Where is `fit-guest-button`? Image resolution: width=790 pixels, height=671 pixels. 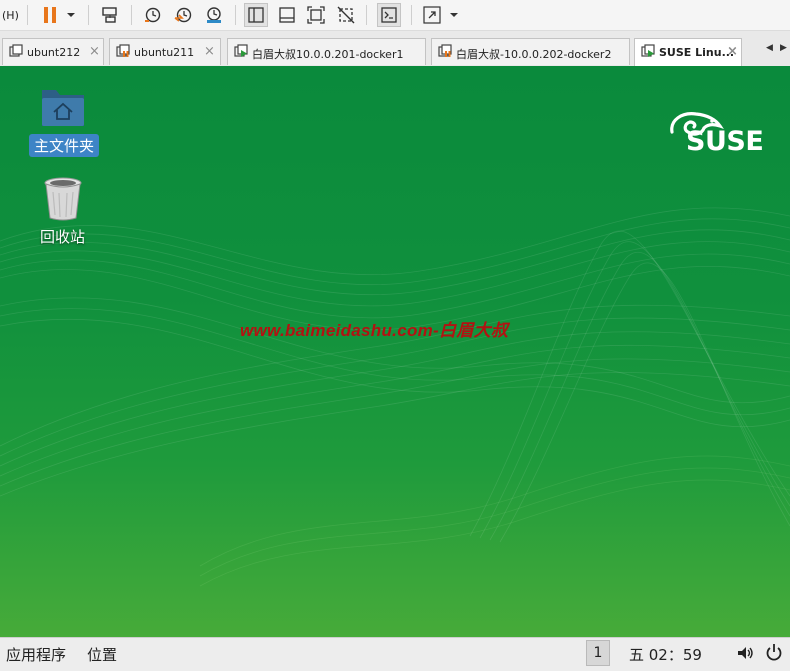 fit-guest-button is located at coordinates (316, 15).